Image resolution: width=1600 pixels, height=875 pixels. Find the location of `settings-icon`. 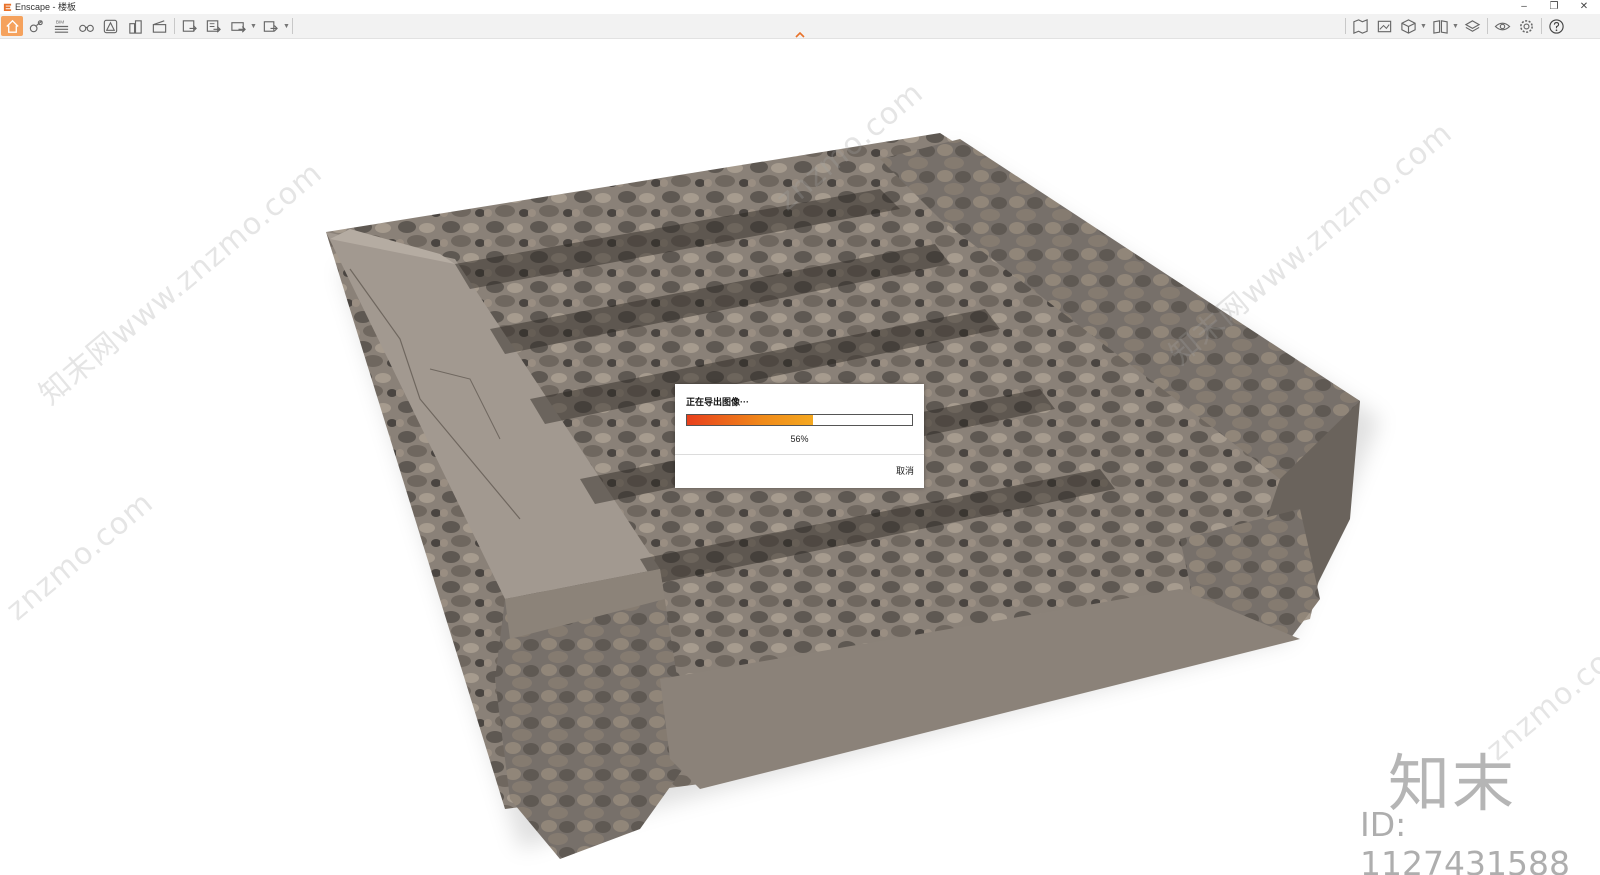

settings-icon is located at coordinates (1526, 26).